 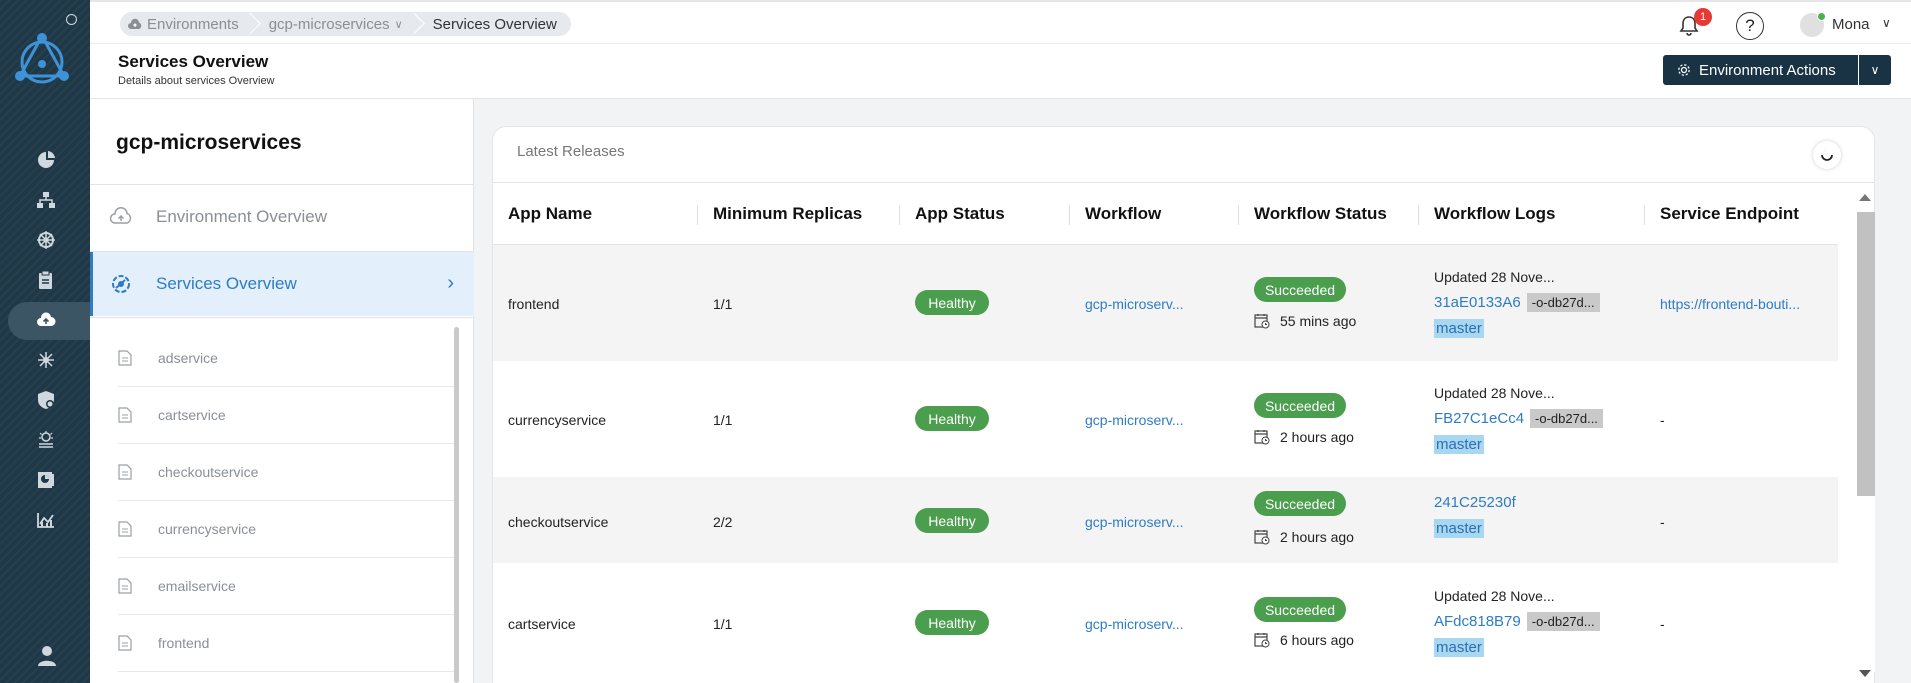 I want to click on app-name: currencyservice, so click(x=557, y=420).